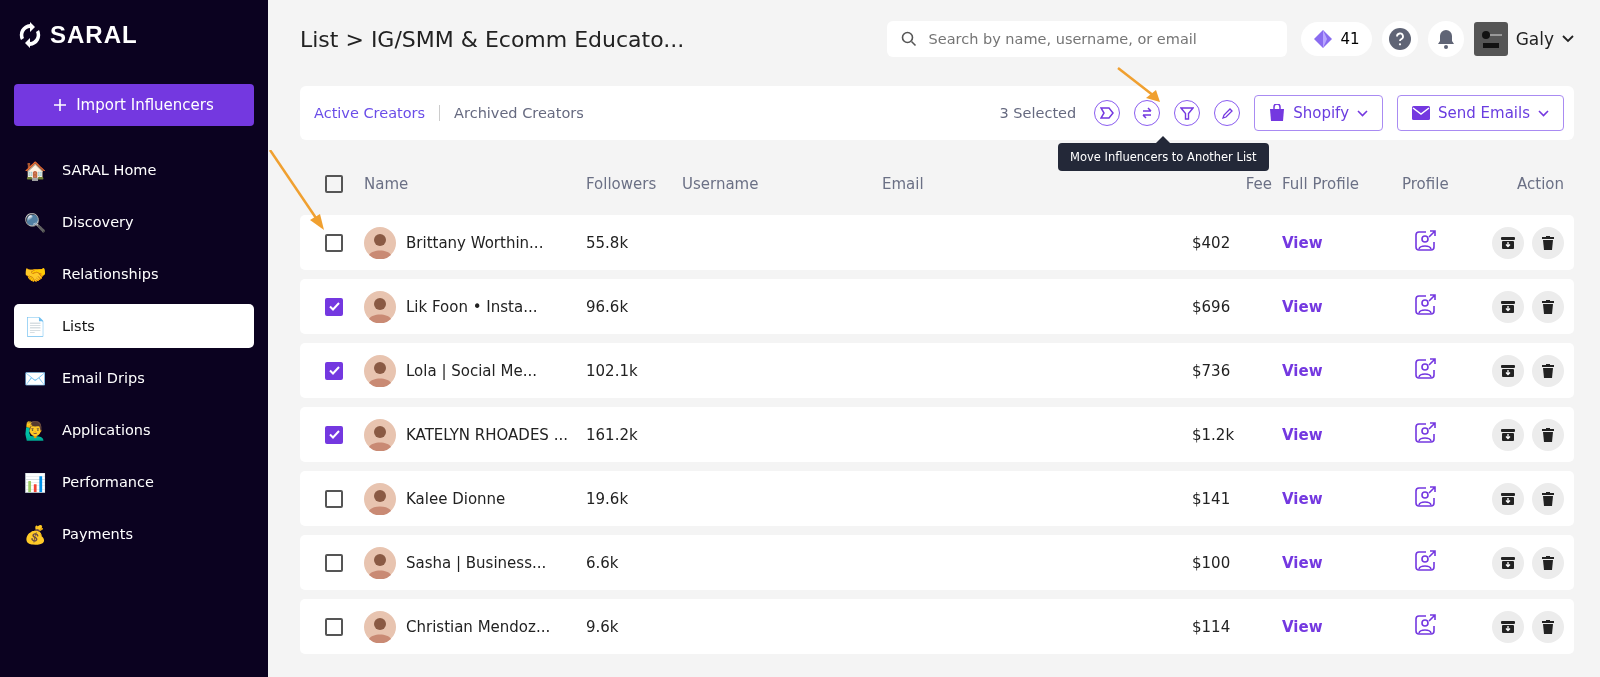 This screenshot has width=1600, height=677. I want to click on sidebar-item: 🔍 Discovery, so click(134, 222).